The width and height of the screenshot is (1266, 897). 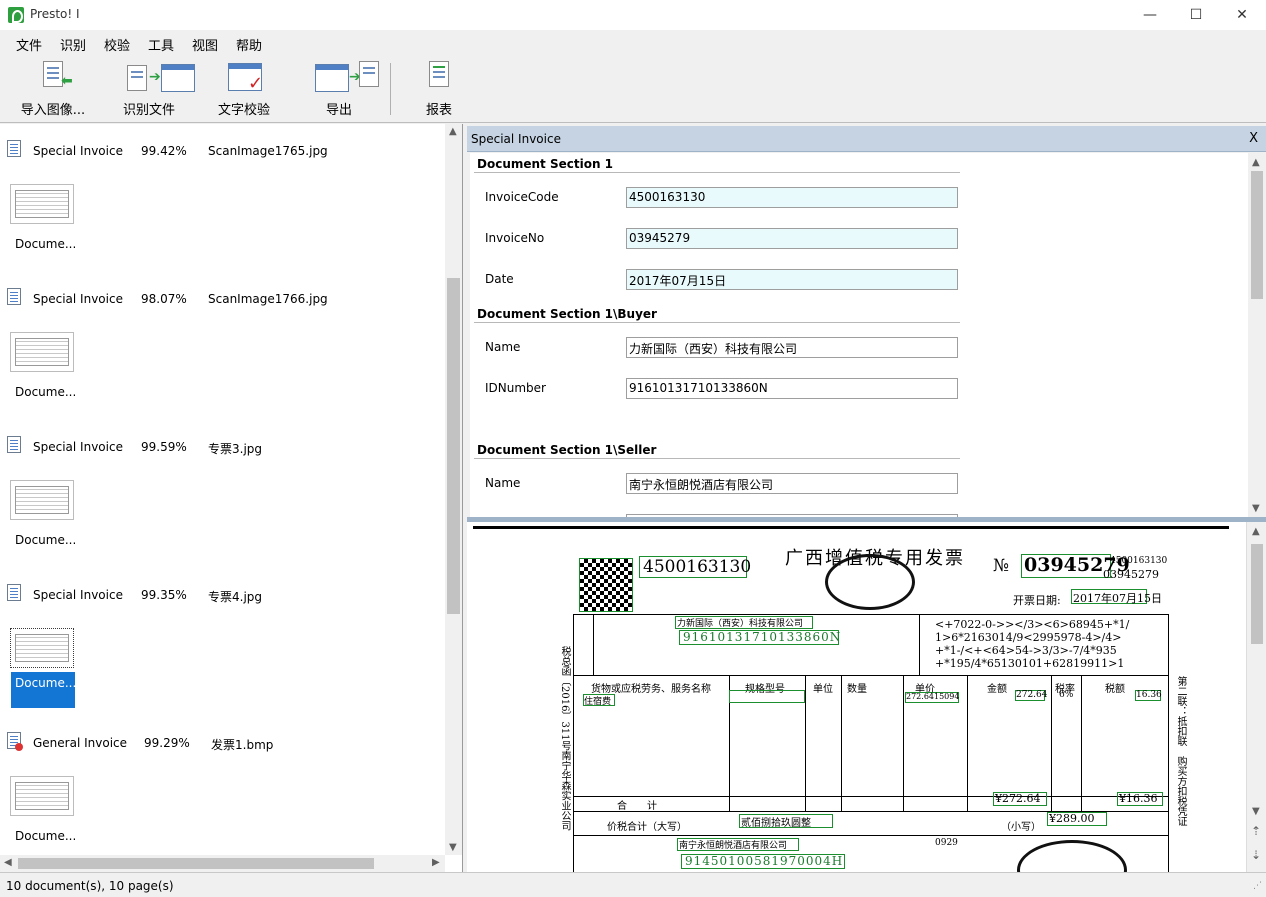 I want to click on warning-badge-icon, so click(x=19, y=747).